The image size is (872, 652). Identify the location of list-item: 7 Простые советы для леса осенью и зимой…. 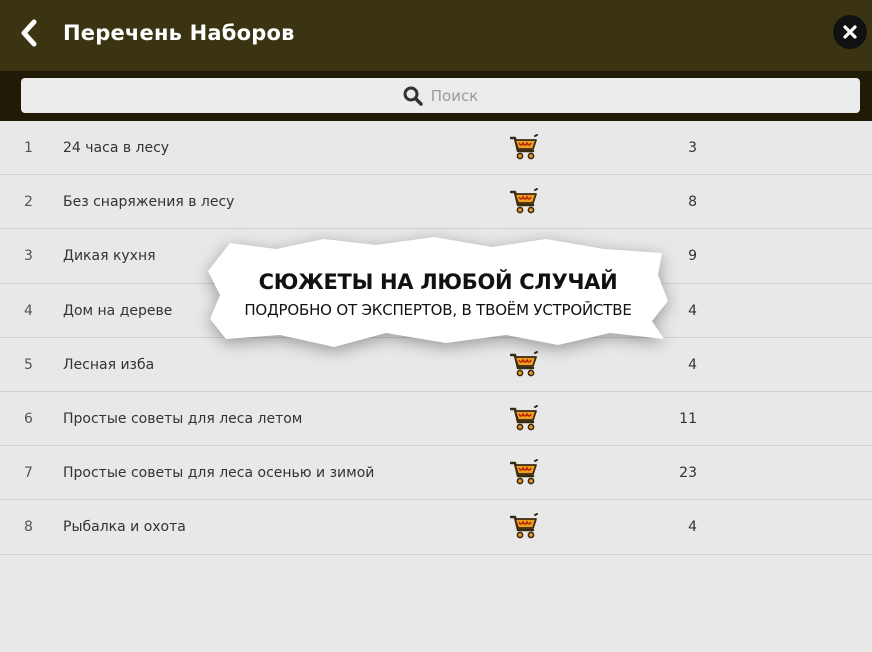
(436, 473).